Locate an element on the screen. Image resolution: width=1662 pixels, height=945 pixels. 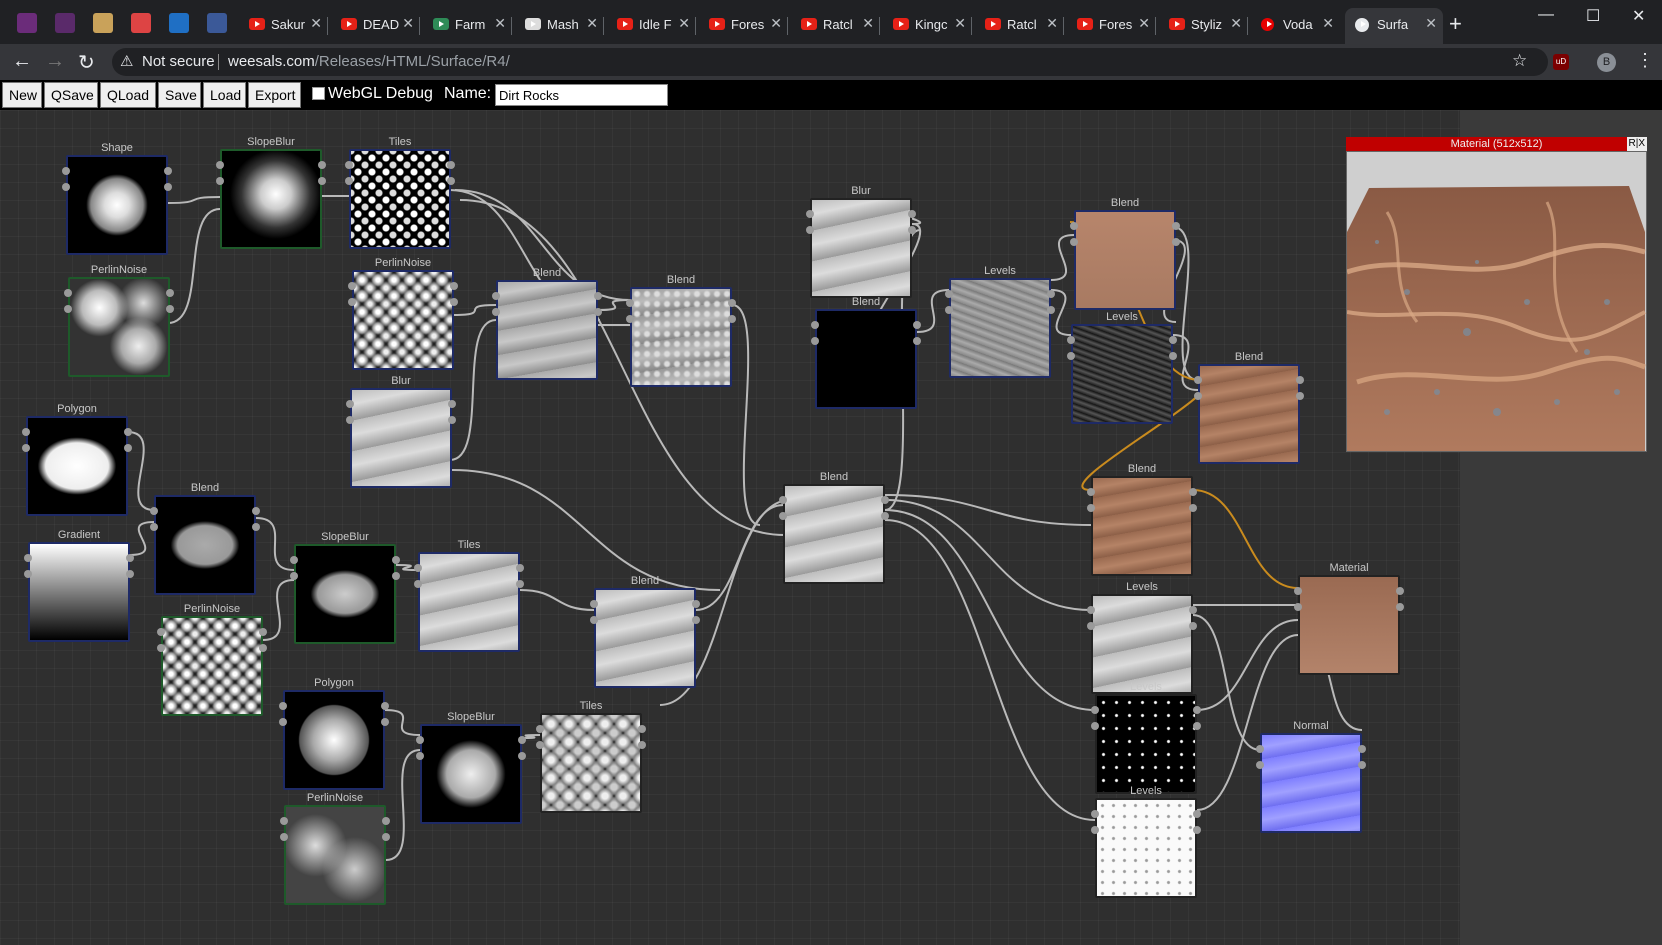
node-levels2: Levels is located at coordinates (1122, 367).